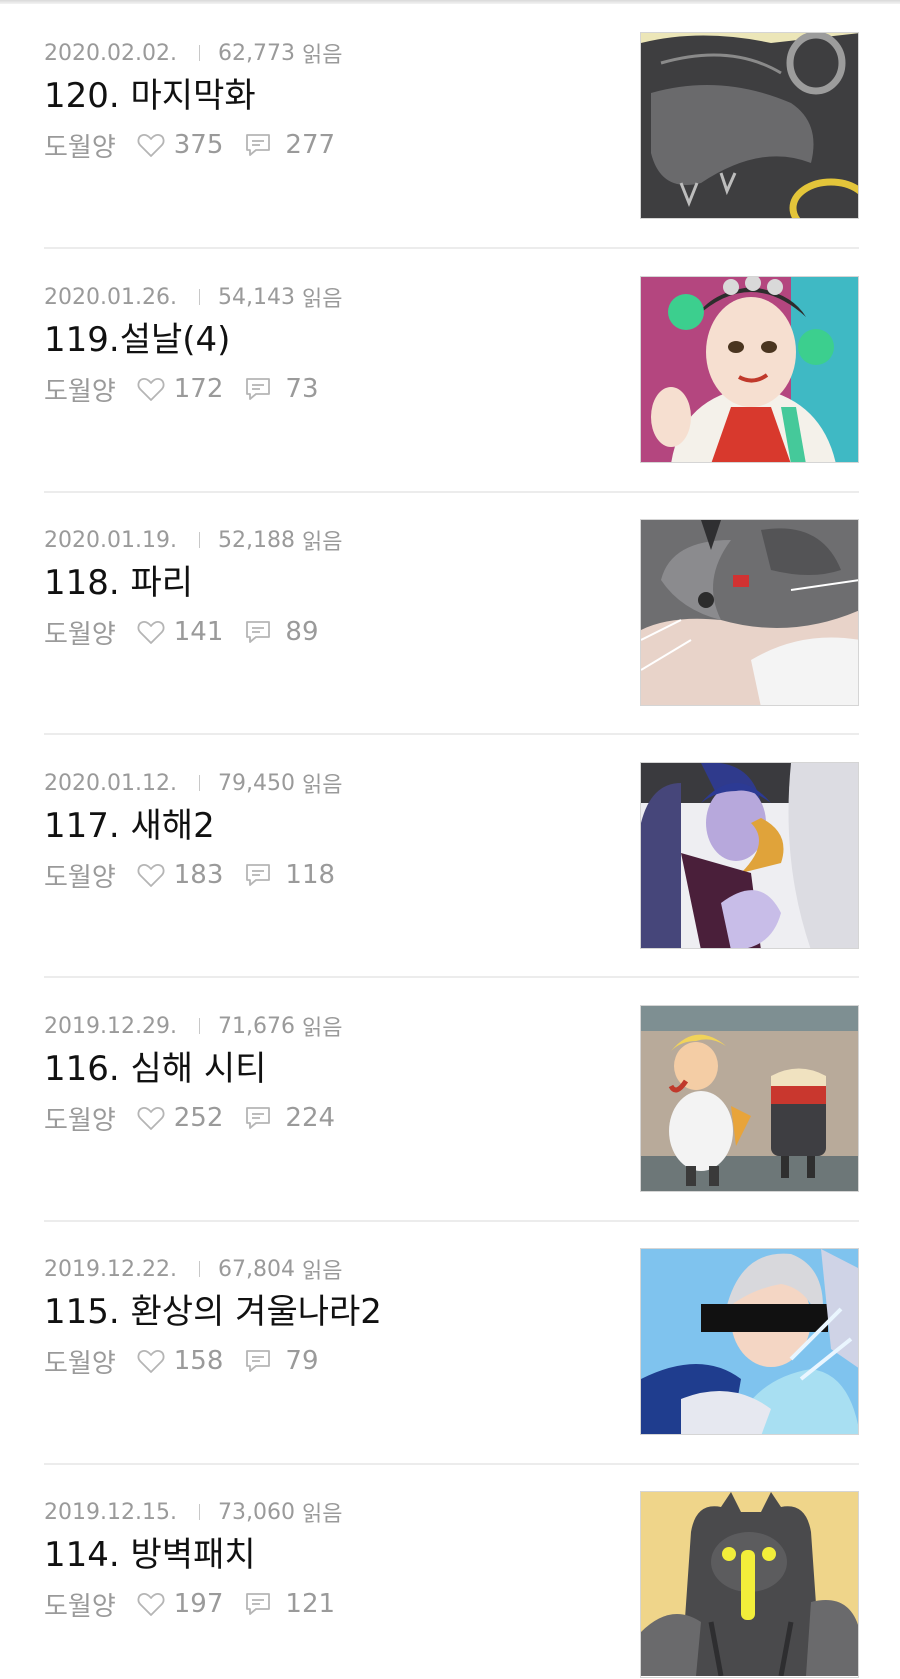  I want to click on comment-count: 79, so click(302, 1361).